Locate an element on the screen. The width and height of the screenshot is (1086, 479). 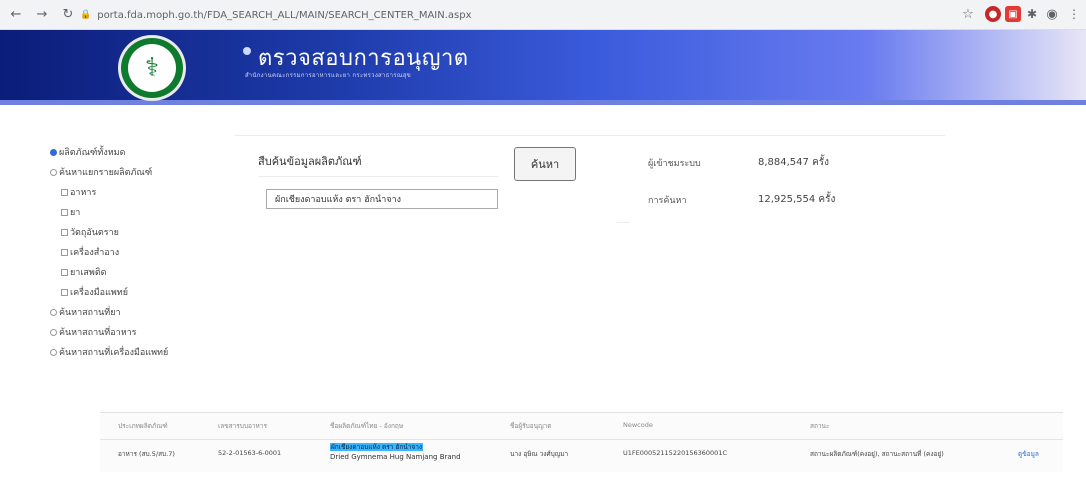
row-reg-no: 52-2-01563-6-0001 is located at coordinates (250, 453).